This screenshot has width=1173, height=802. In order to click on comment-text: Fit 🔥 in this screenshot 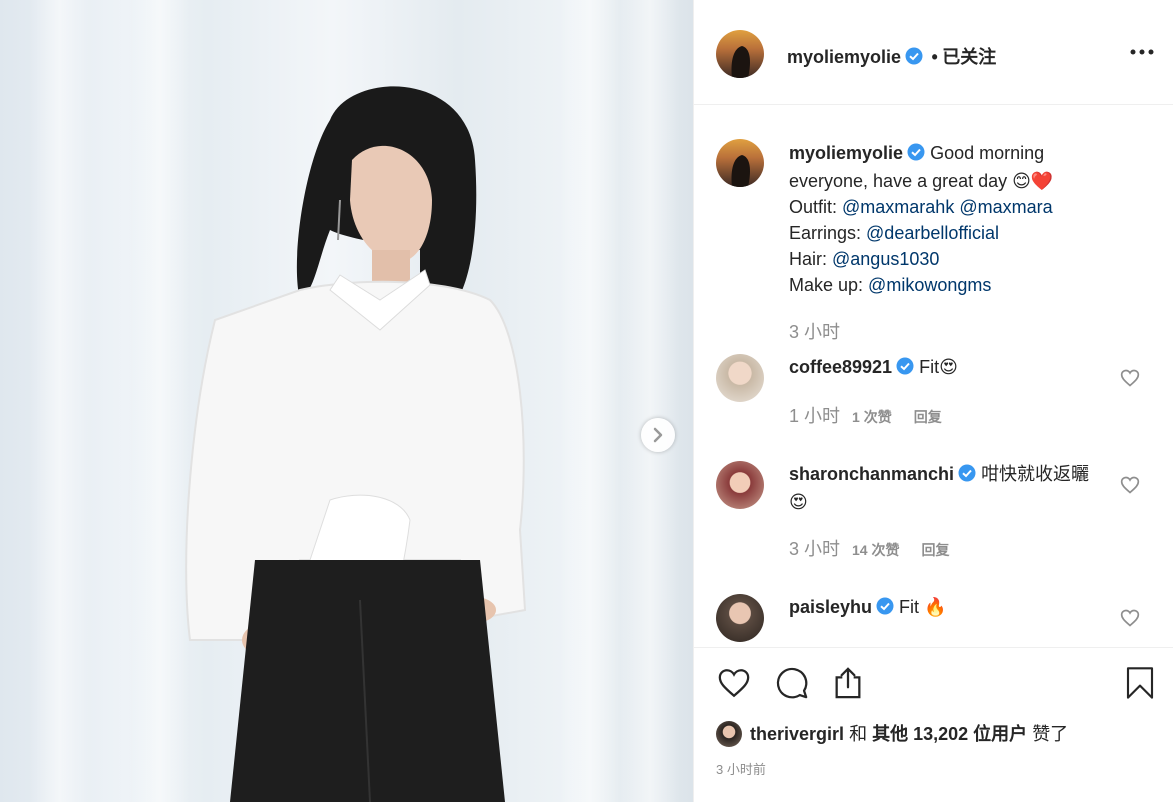, I will do `click(923, 607)`.